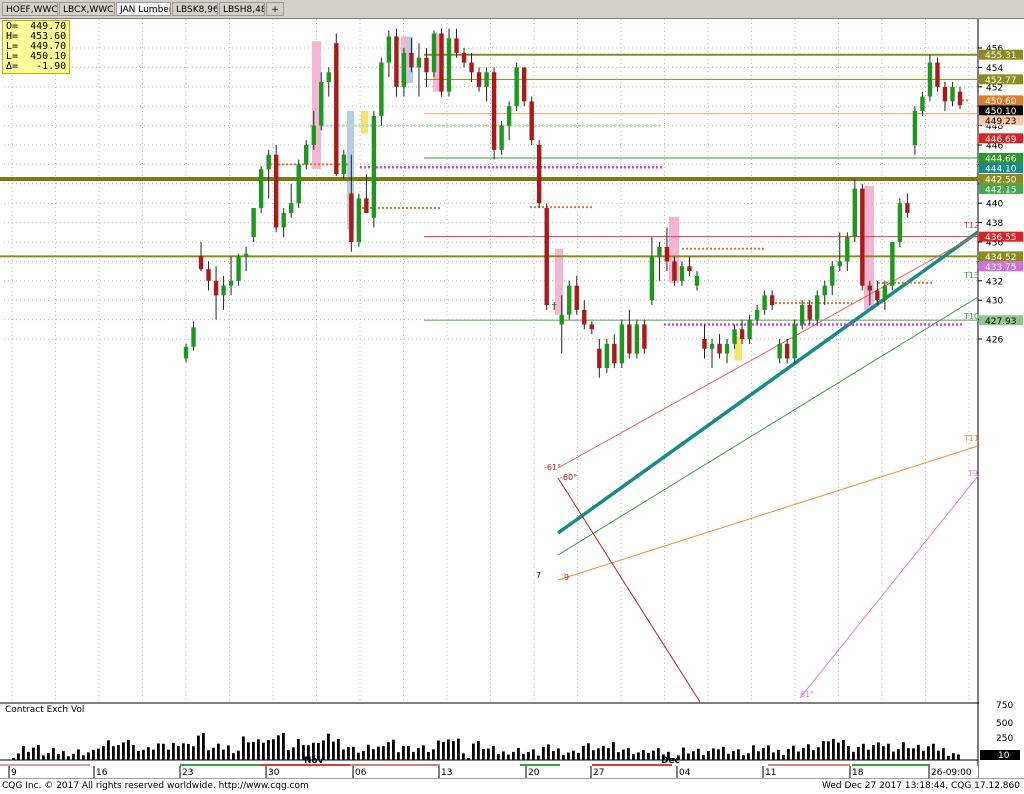 Image resolution: width=1024 pixels, height=794 pixels. What do you see at coordinates (275, 9) in the screenshot?
I see `add-tab-button: +` at bounding box center [275, 9].